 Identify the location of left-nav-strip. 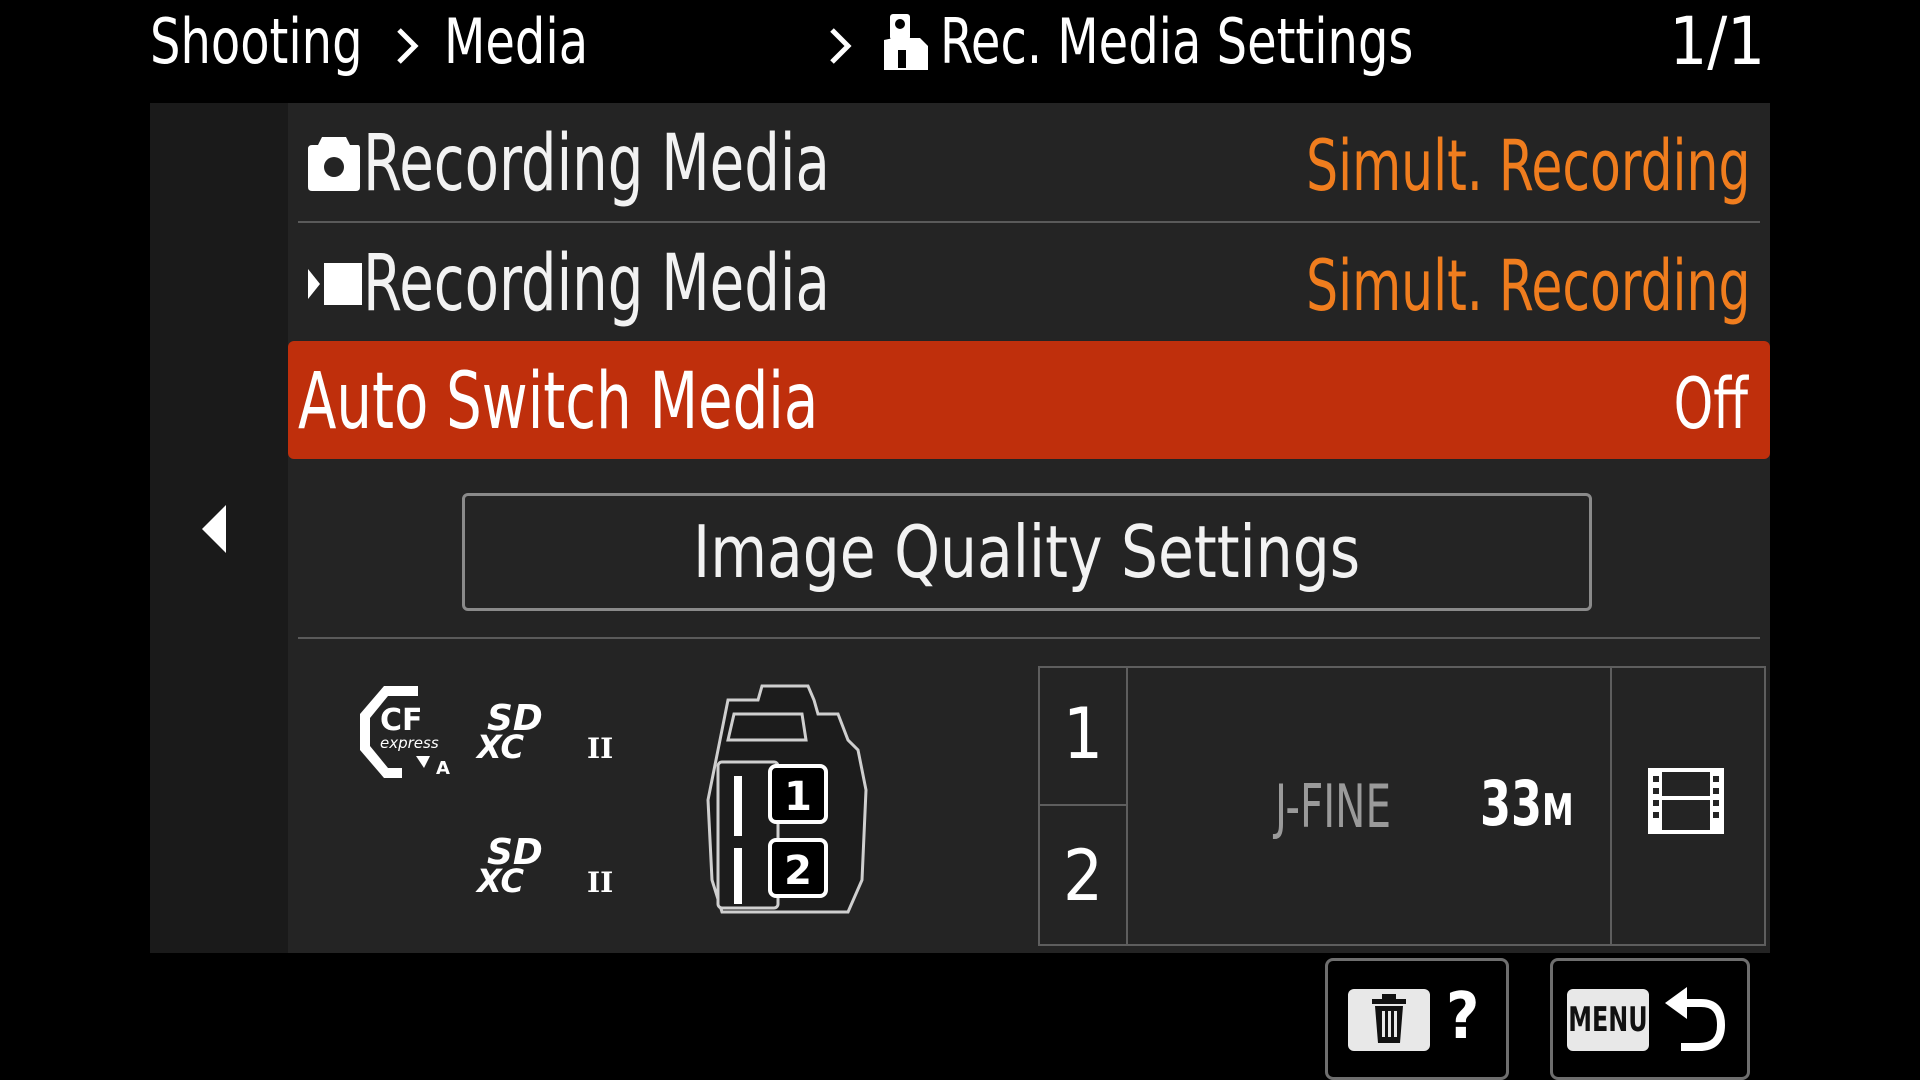
(219, 528).